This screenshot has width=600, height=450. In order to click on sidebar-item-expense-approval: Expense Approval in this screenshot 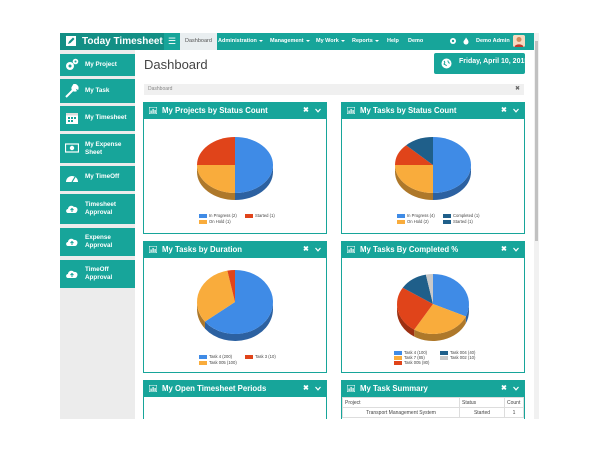, I will do `click(97, 242)`.